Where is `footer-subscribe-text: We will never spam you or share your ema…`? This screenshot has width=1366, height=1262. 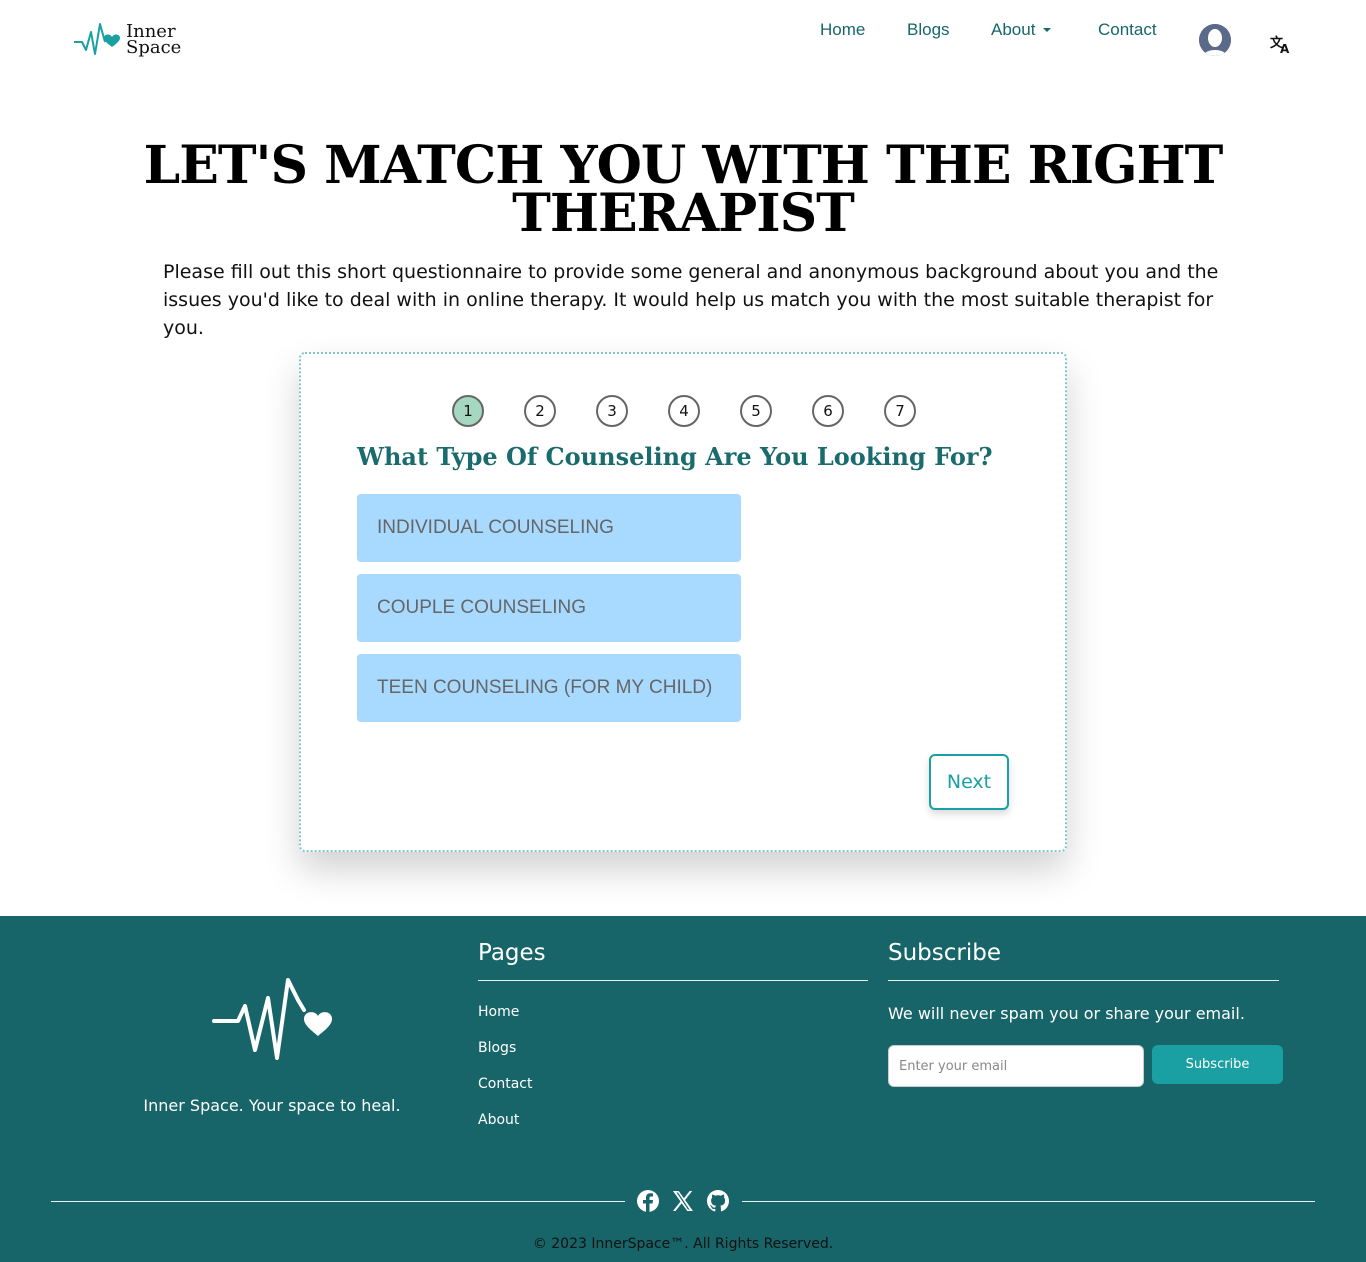 footer-subscribe-text: We will never spam you or share your ema… is located at coordinates (1066, 1013).